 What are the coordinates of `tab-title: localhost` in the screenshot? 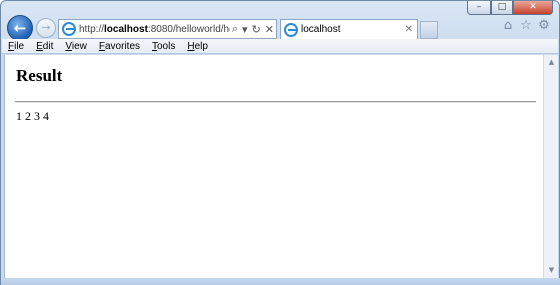 It's located at (321, 29).